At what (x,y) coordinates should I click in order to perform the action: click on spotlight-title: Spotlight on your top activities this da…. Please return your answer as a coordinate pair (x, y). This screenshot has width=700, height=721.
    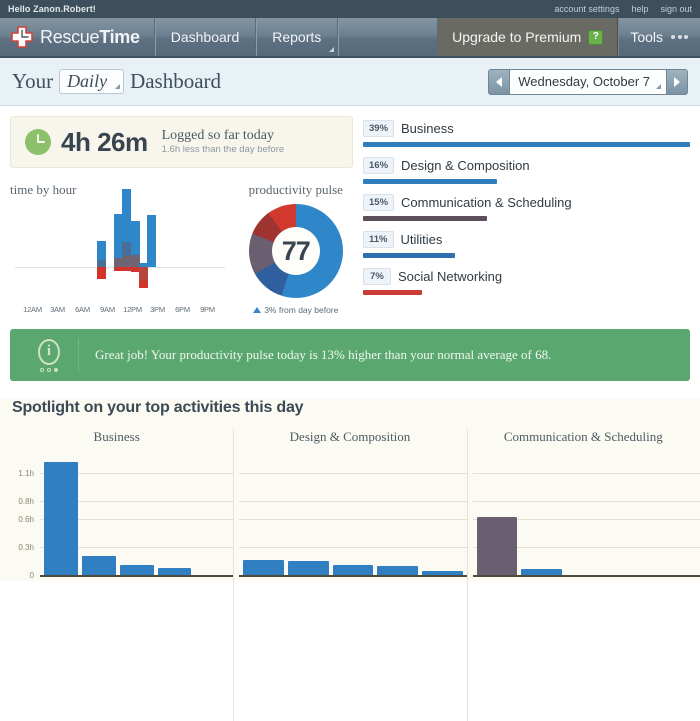
    Looking at the image, I should click on (158, 407).